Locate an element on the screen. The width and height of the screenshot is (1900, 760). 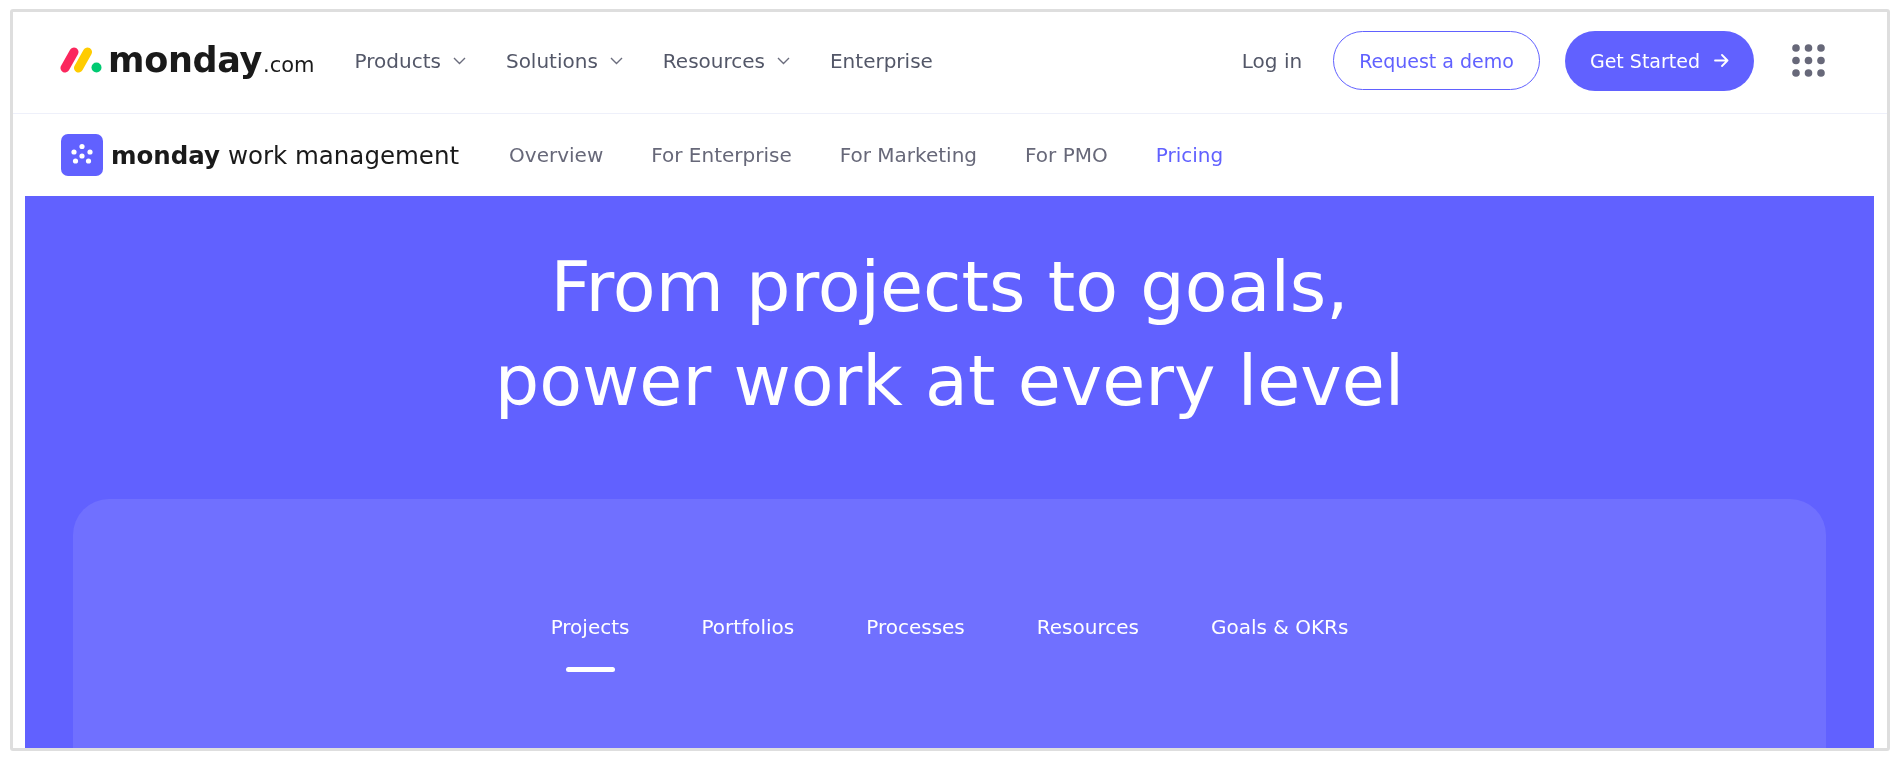
subnav-link: For PMO is located at coordinates (1066, 155).